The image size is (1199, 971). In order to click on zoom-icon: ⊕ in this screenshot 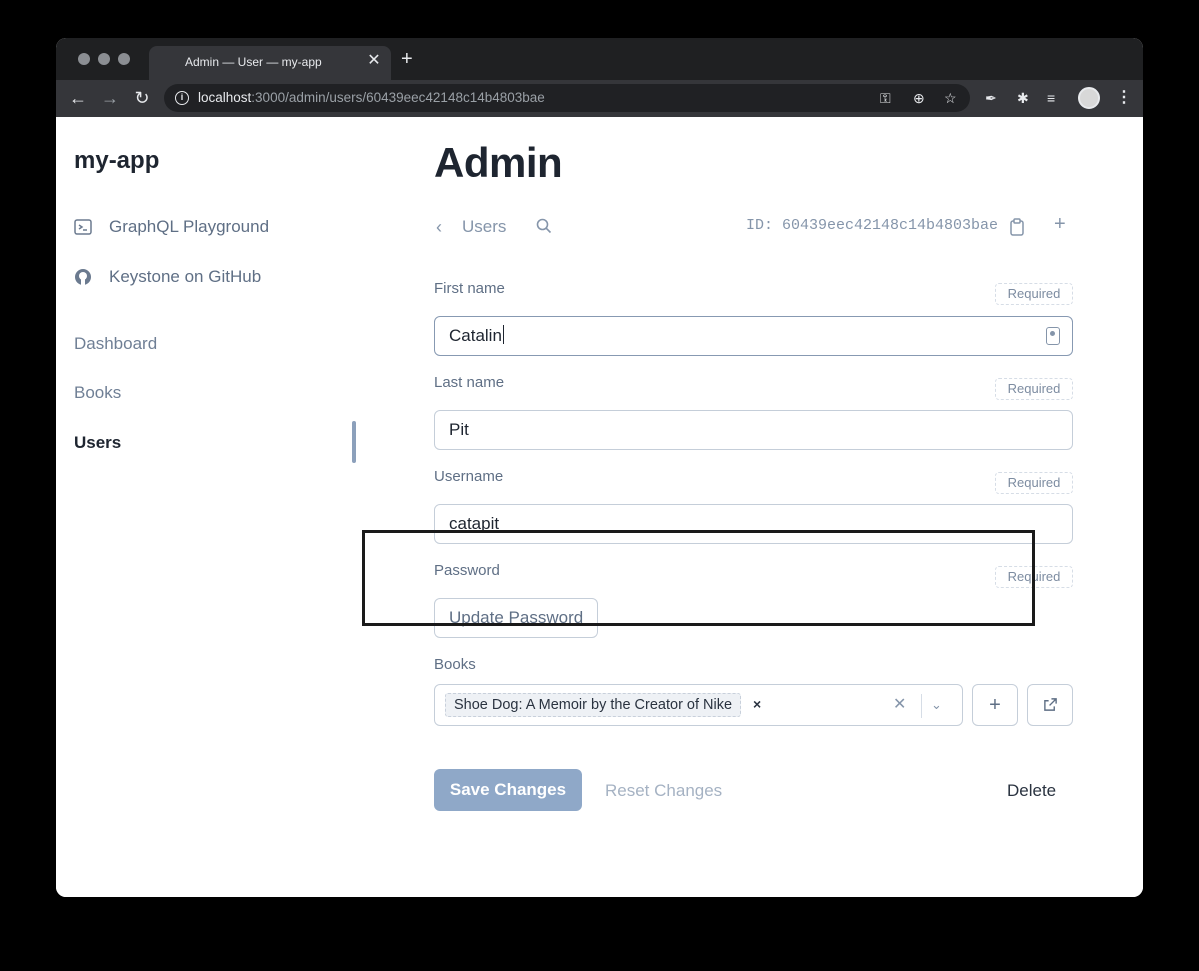, I will do `click(919, 98)`.